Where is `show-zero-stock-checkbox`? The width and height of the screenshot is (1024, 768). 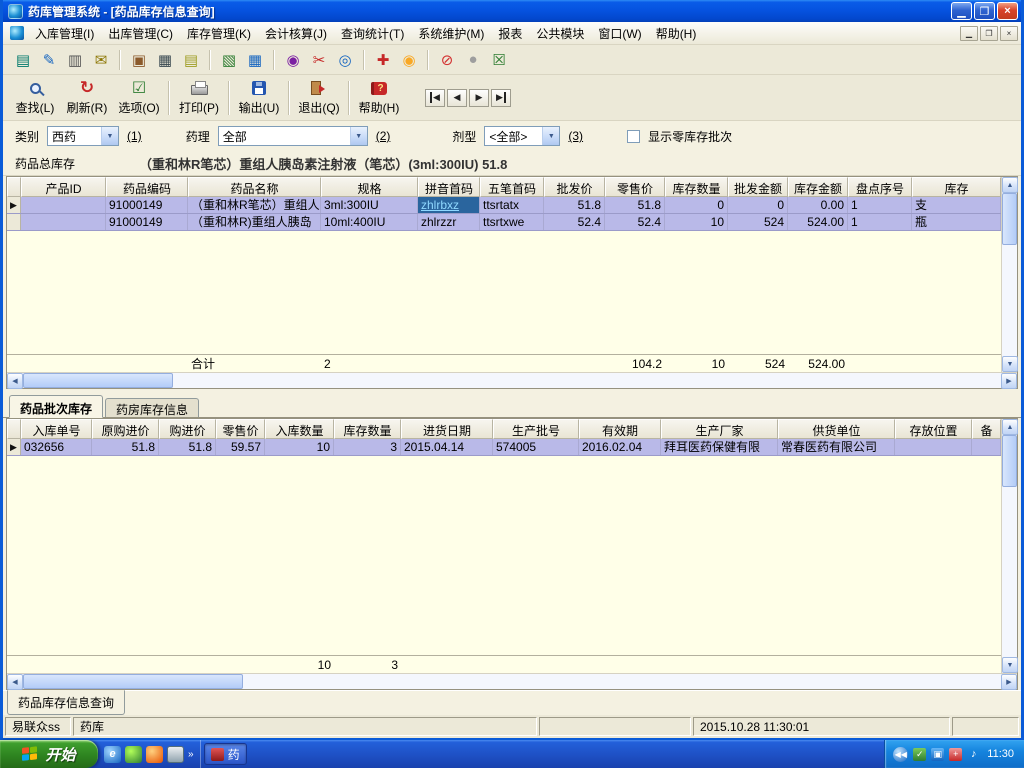
show-zero-stock-checkbox is located at coordinates (634, 136).